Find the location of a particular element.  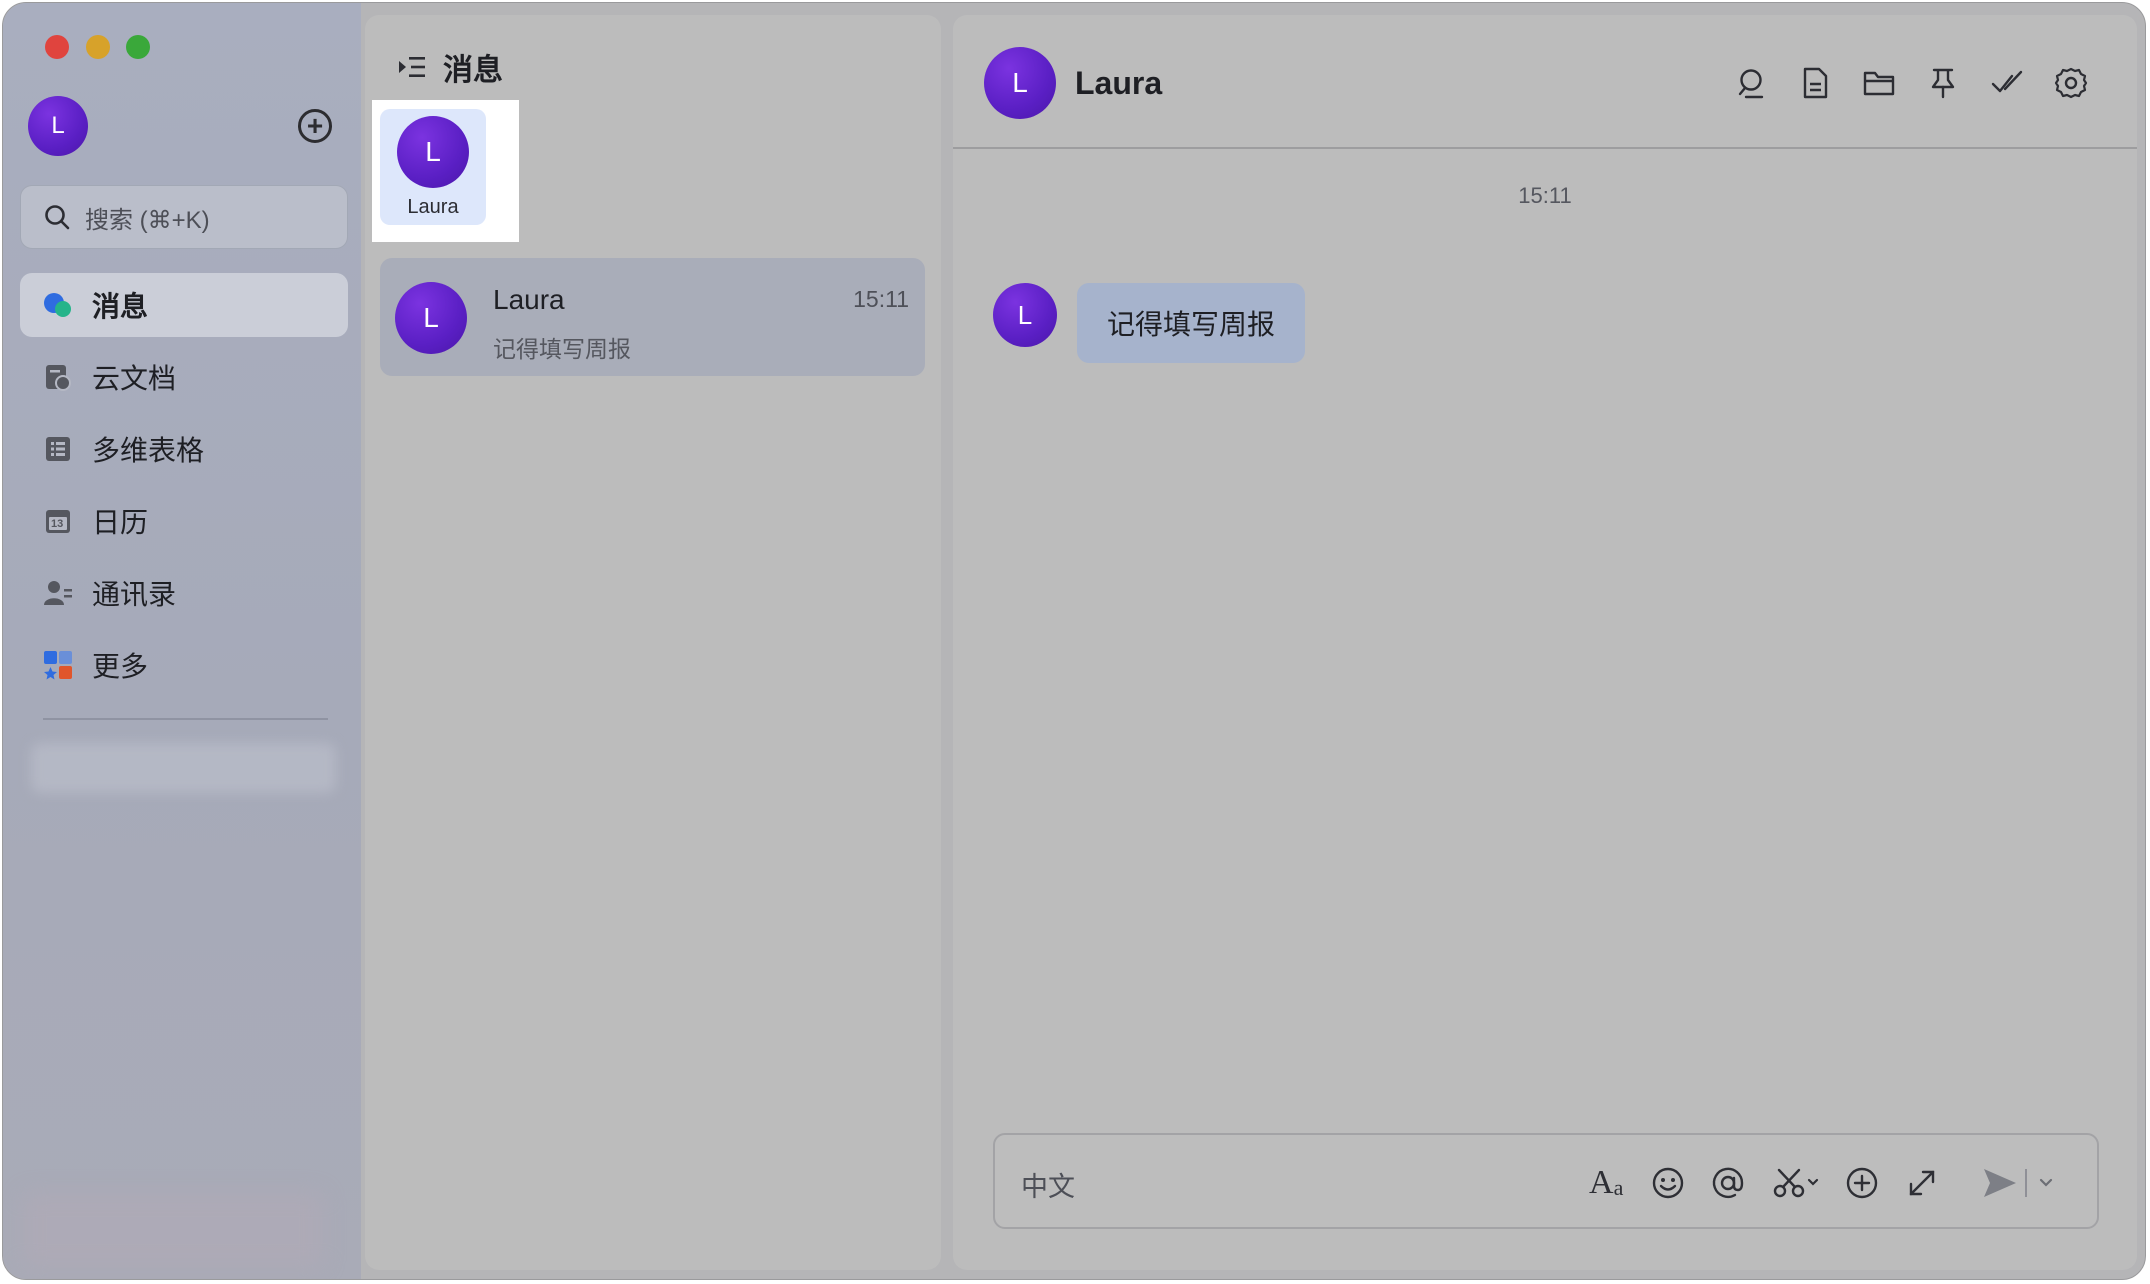

minimize-window-button is located at coordinates (98, 47).